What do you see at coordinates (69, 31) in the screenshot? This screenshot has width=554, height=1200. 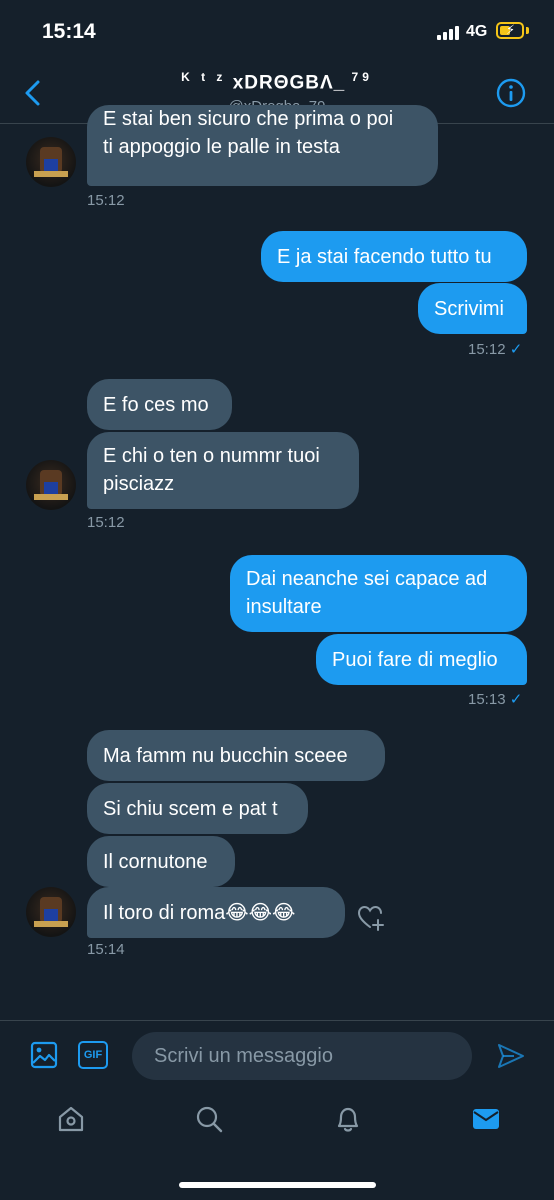 I see `status-time: 15:14` at bounding box center [69, 31].